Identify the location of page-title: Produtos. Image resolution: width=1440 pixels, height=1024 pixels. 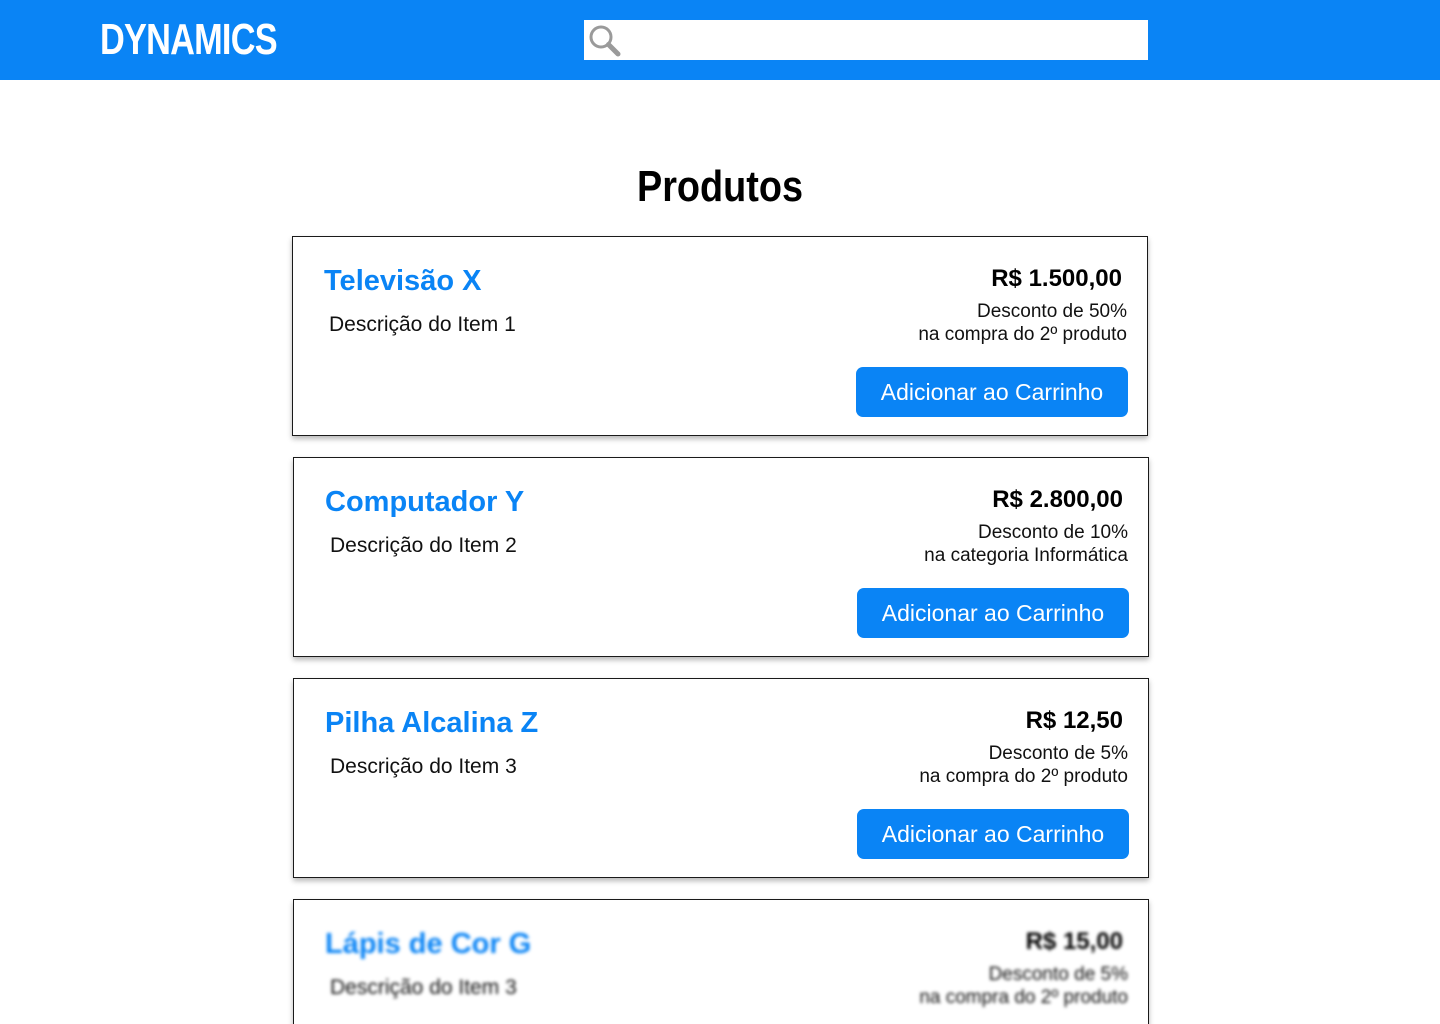
(720, 186).